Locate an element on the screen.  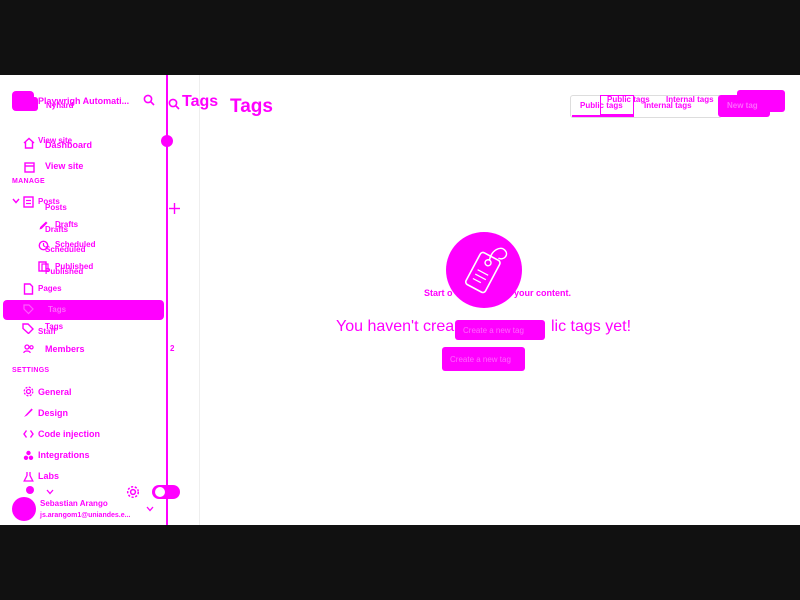
page-title: Tags is located at coordinates (251, 106).